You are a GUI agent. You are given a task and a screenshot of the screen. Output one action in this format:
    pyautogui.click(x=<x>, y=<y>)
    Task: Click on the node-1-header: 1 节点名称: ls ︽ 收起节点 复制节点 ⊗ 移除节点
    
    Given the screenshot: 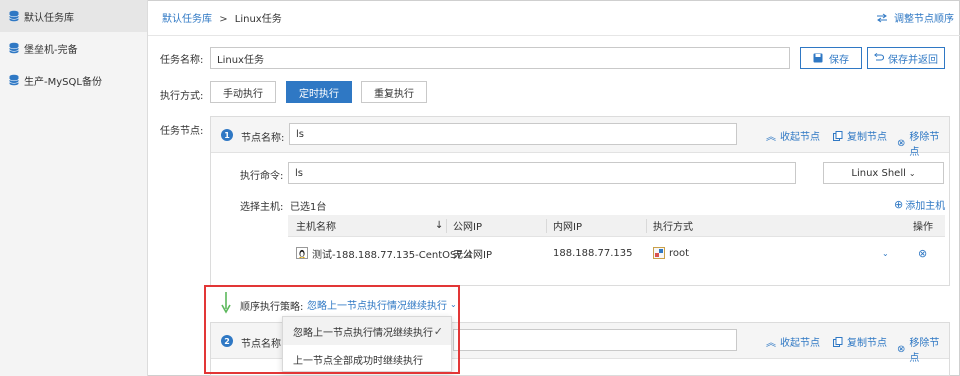 What is the action you would take?
    pyautogui.click(x=580, y=137)
    